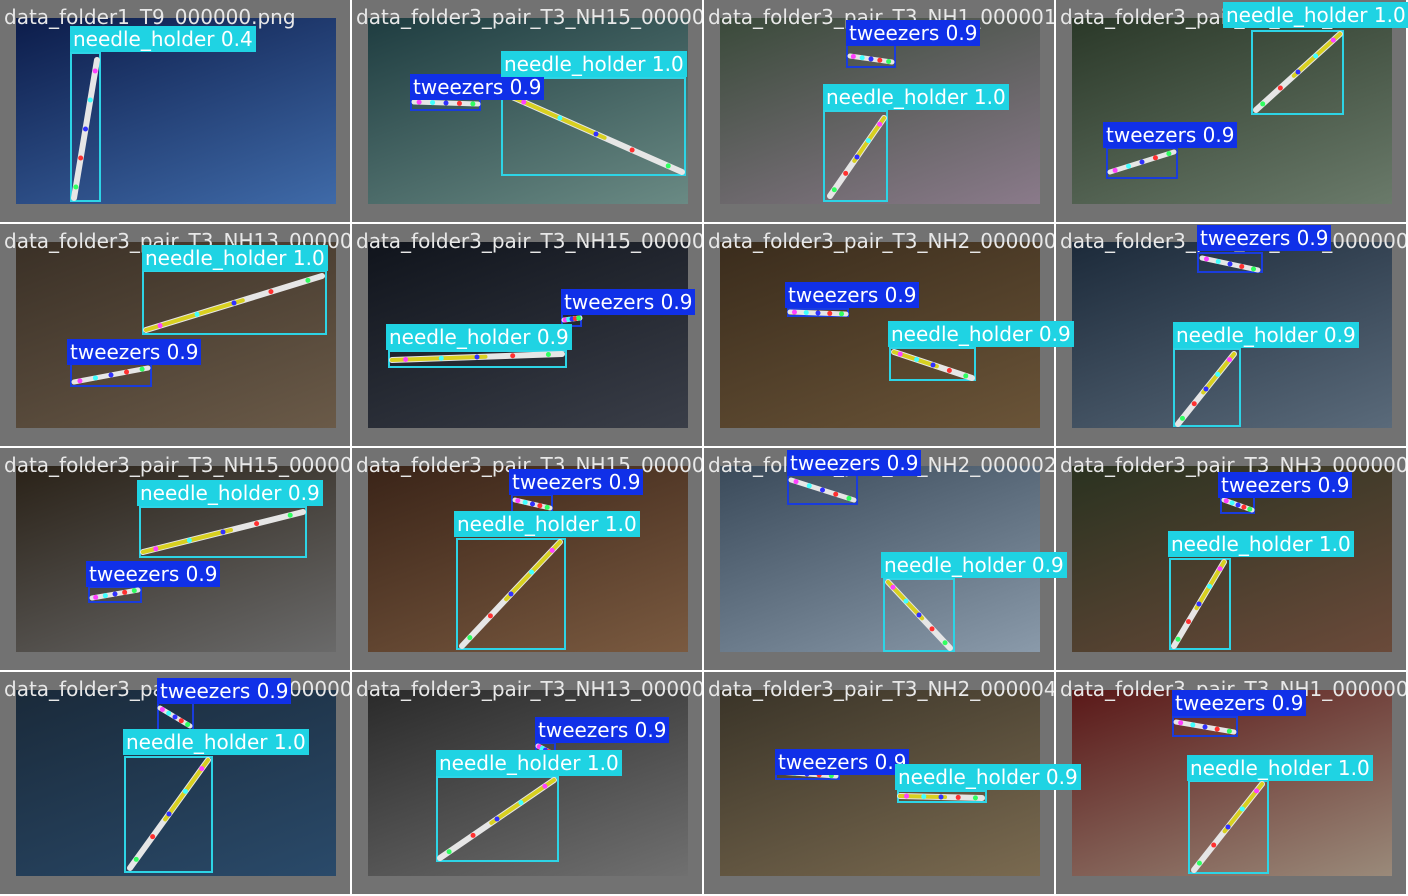  I want to click on mosaic-tile: data_folder3_pair_T3_NH15_000005.png, so click(528, 336).